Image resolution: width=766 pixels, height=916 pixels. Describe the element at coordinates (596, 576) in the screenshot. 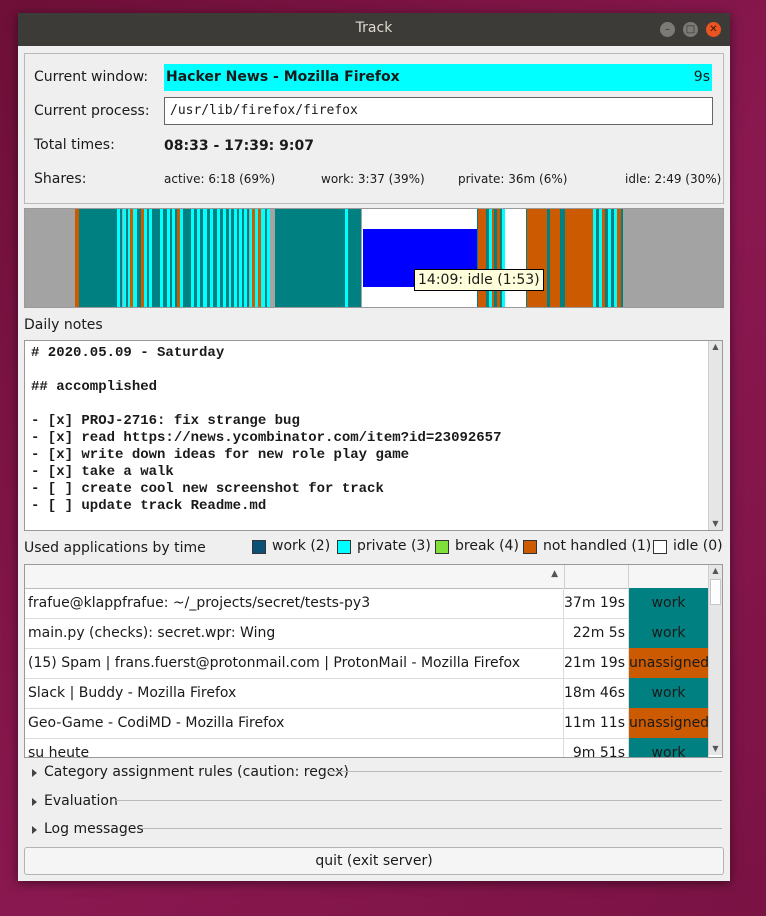

I see `column-header-time` at that location.